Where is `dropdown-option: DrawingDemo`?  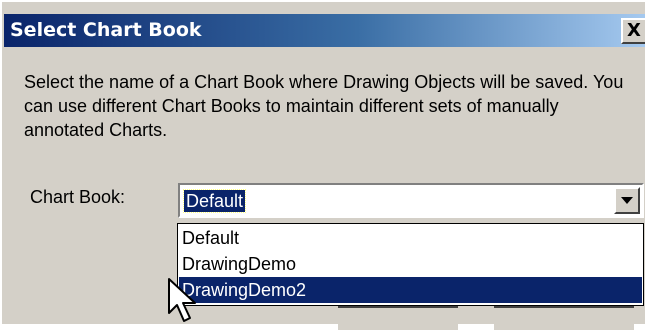
dropdown-option: DrawingDemo is located at coordinates (410, 264).